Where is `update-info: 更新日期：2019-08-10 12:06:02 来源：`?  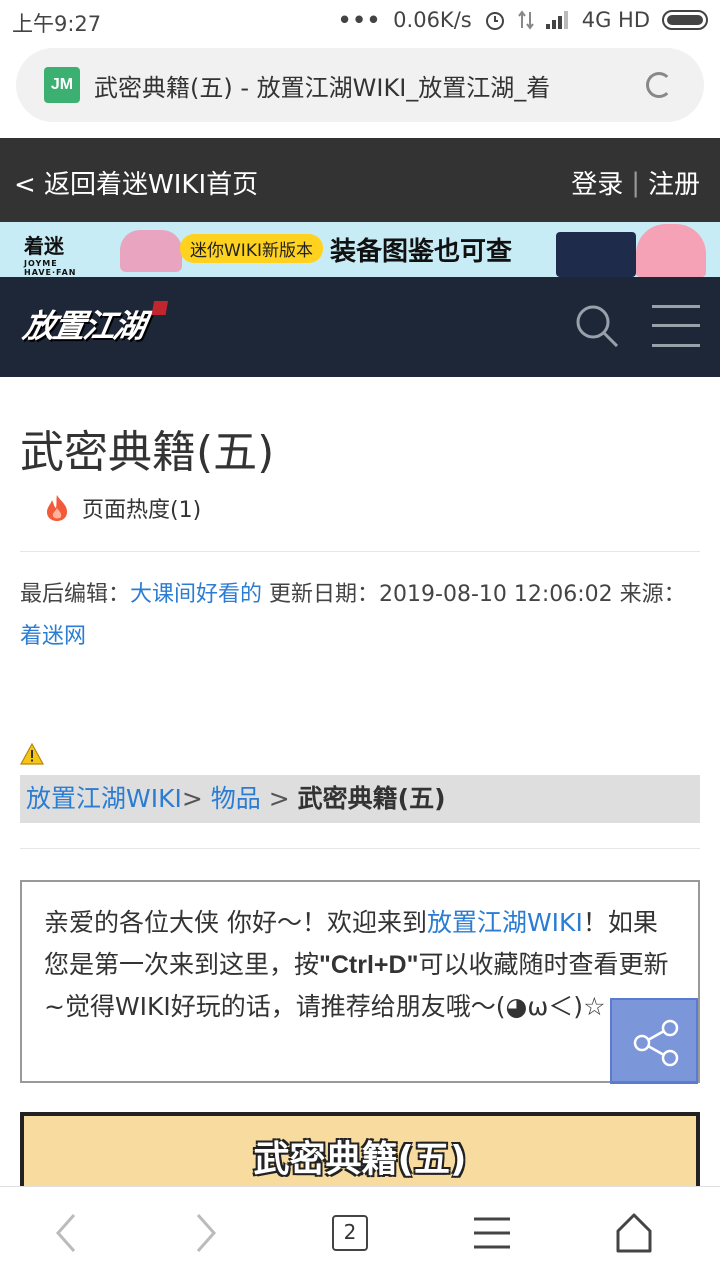 update-info: 更新日期：2019-08-10 12:06:02 来源： is located at coordinates (474, 594).